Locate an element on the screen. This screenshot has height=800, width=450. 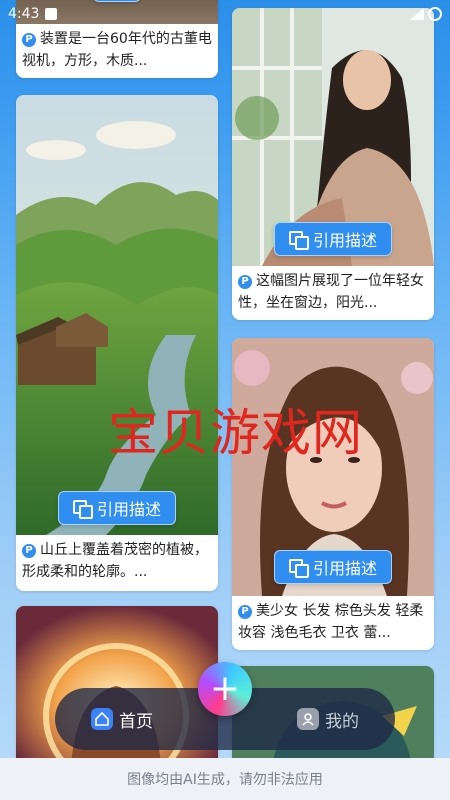
ai-notice-footer: 图像均由AI生成，请勿非法应用 is located at coordinates (225, 779).